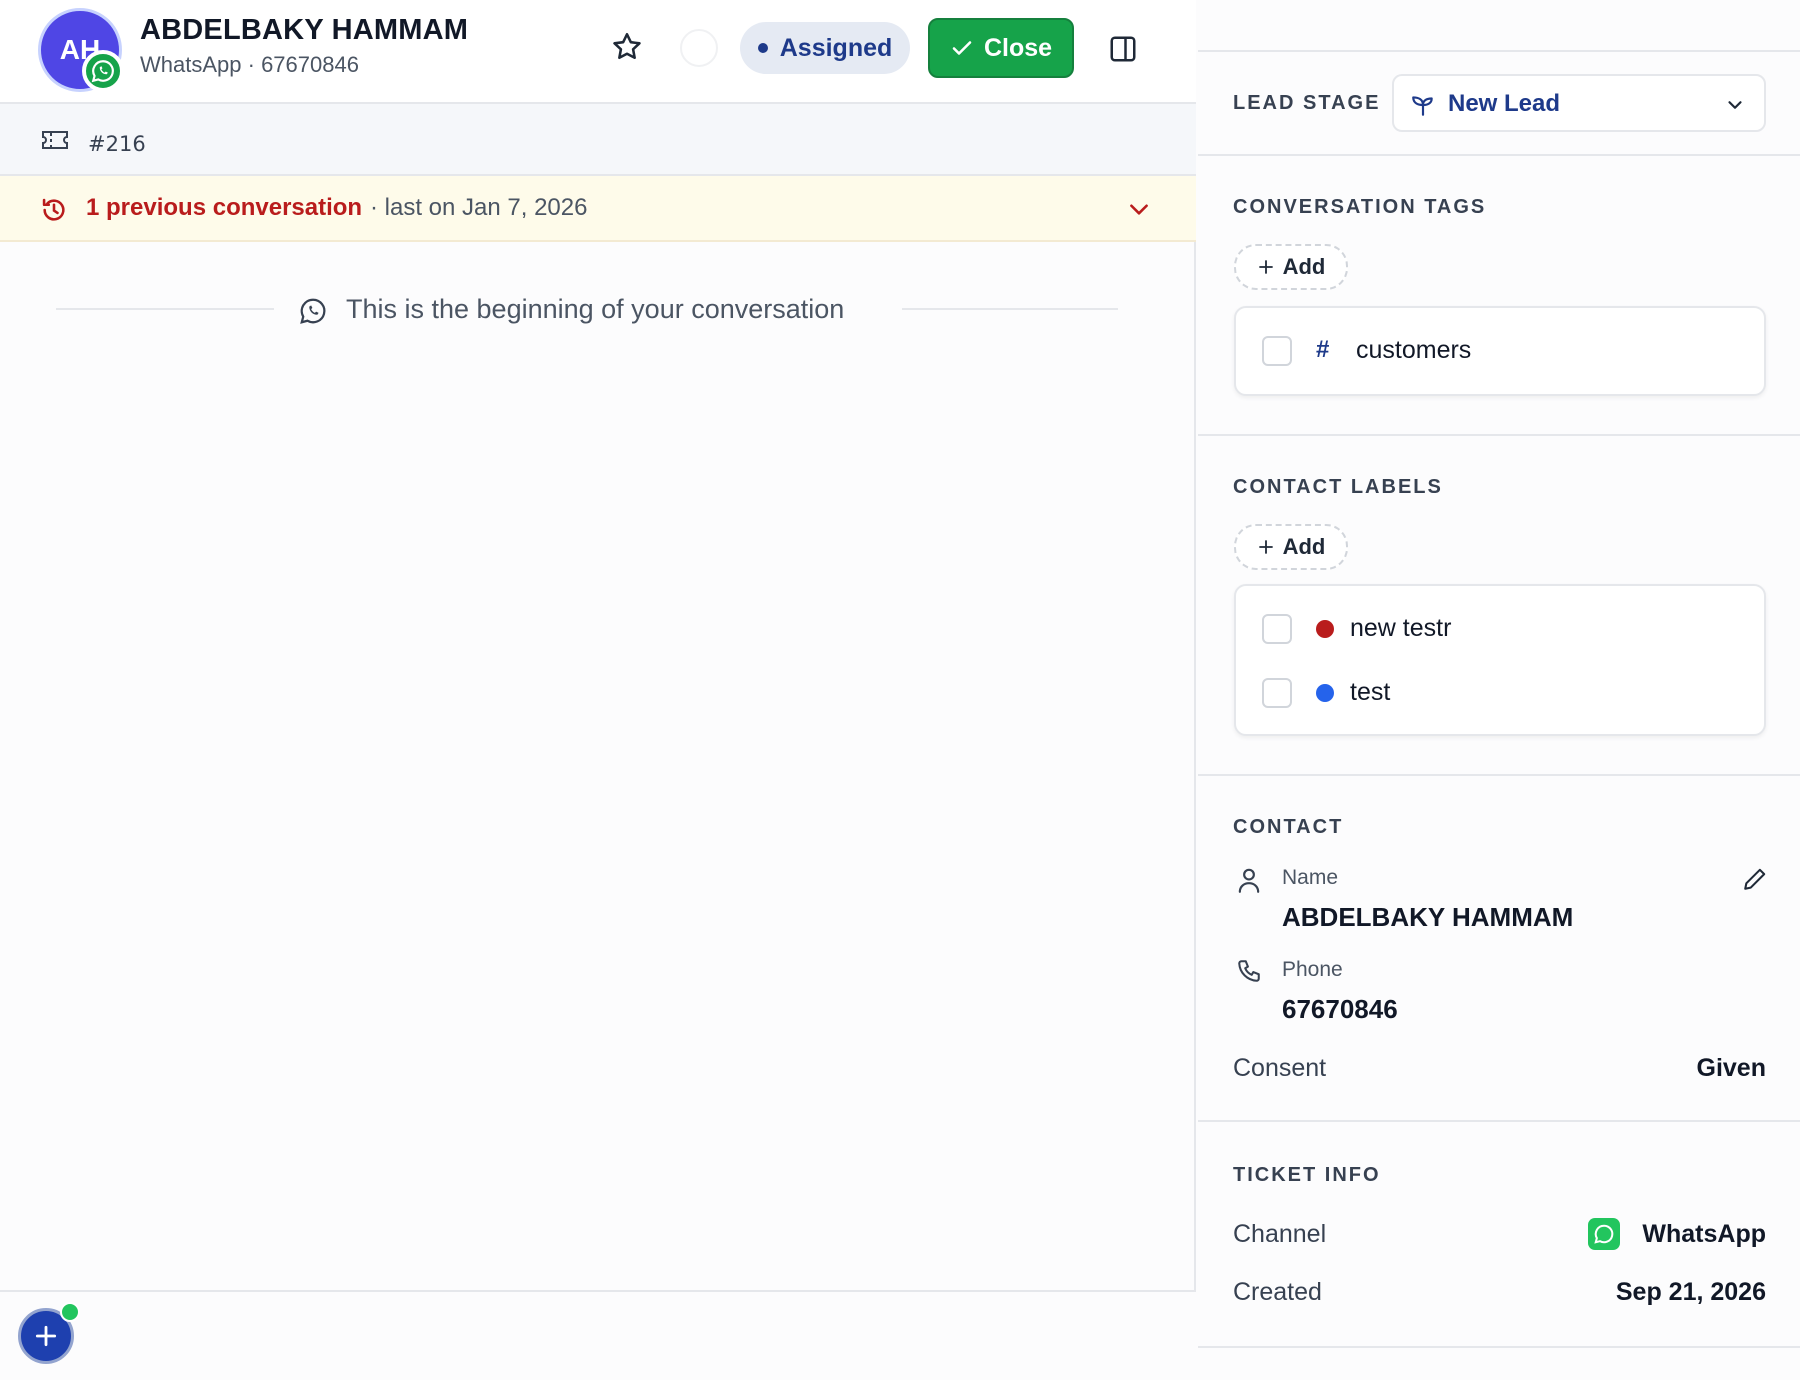  Describe the element at coordinates (1310, 877) in the screenshot. I see `name-label: Name` at that location.